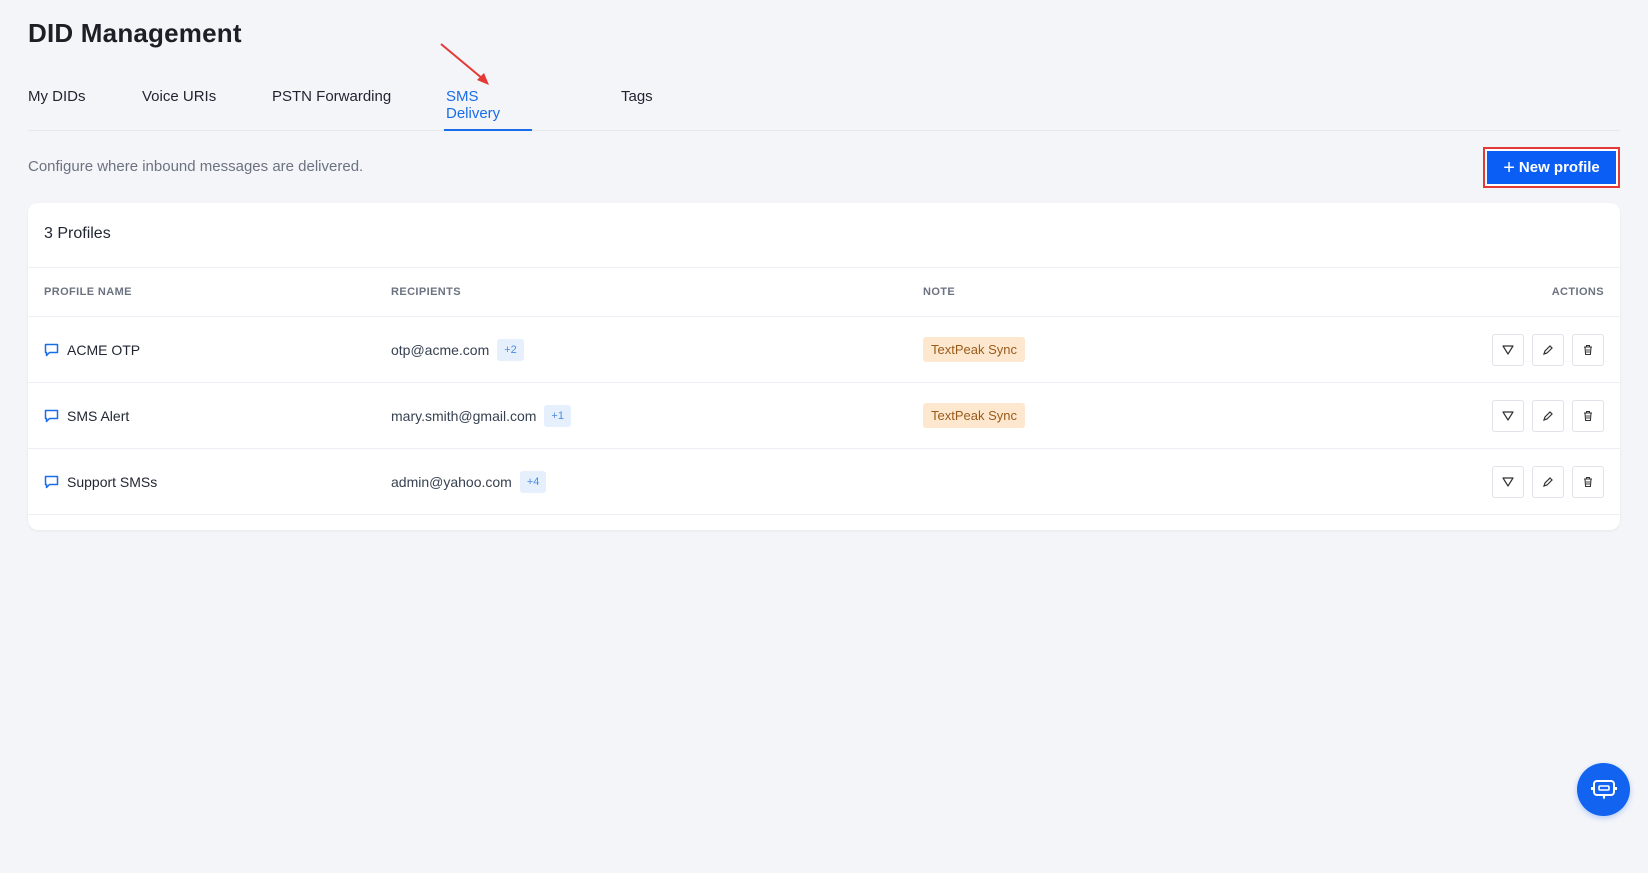 Image resolution: width=1648 pixels, height=873 pixels. I want to click on plus-icon: +, so click(1509, 167).